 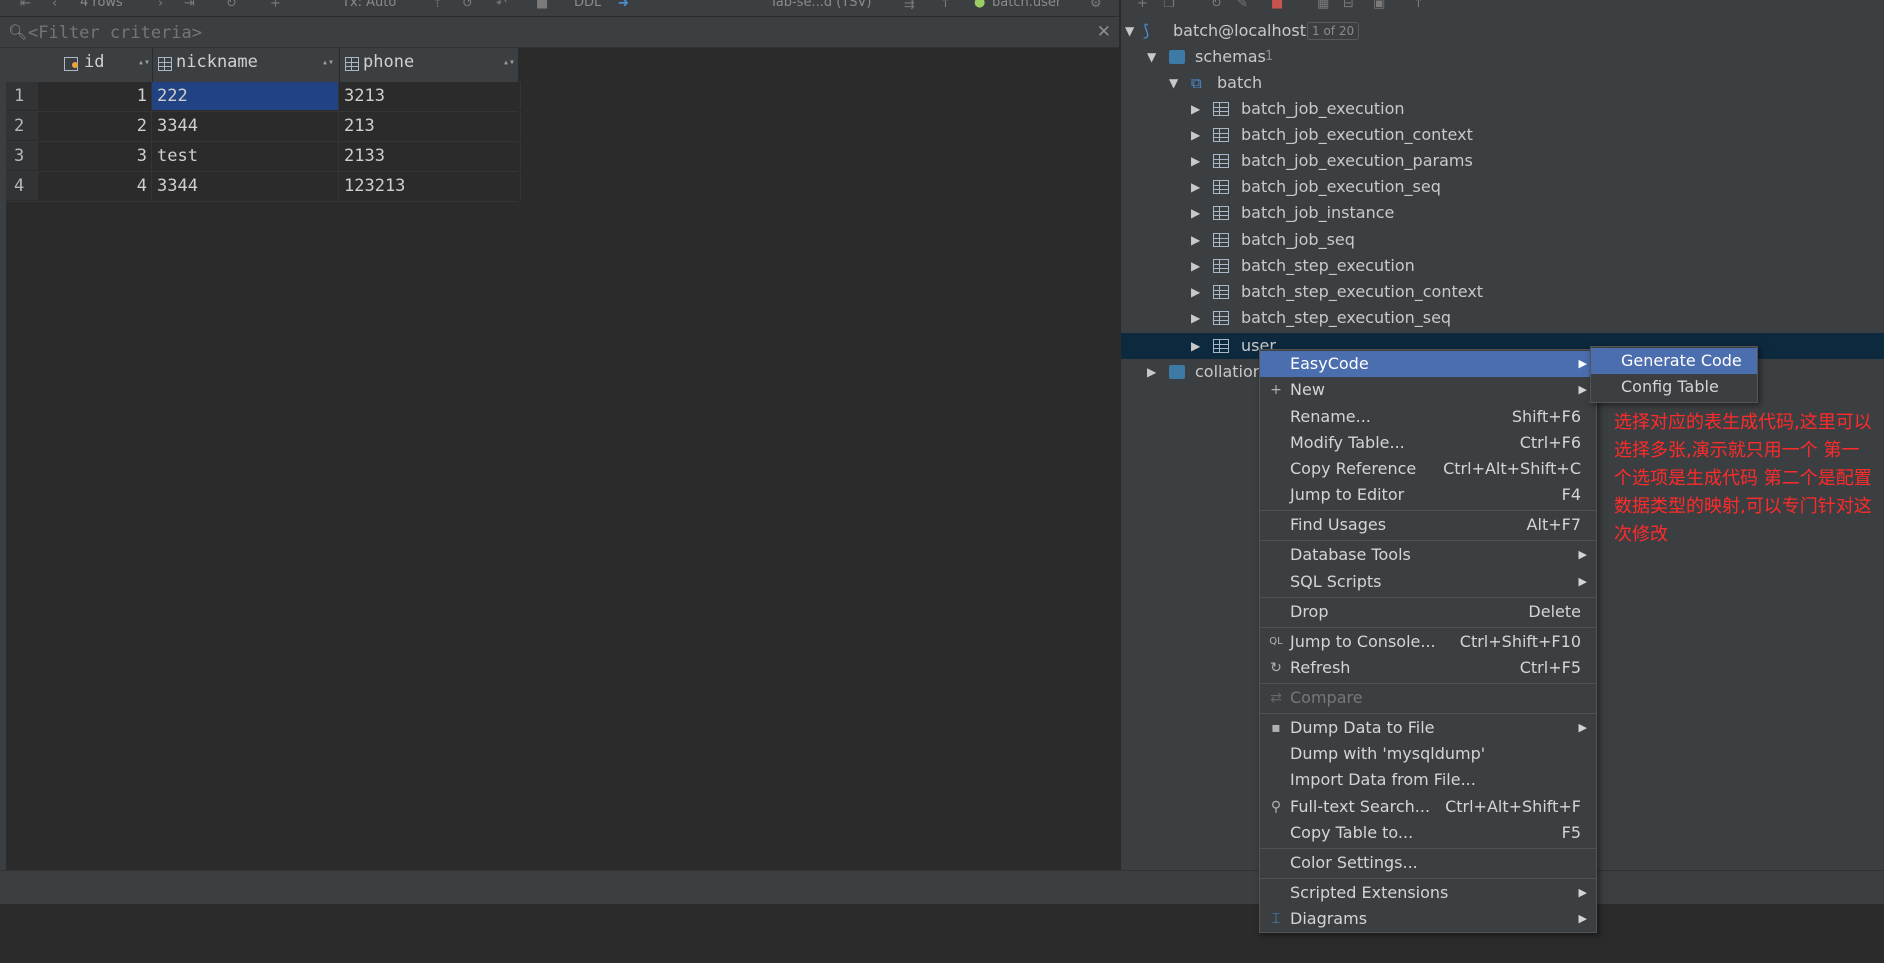 I want to click on diagram-icon: ▣, so click(x=1379, y=5).